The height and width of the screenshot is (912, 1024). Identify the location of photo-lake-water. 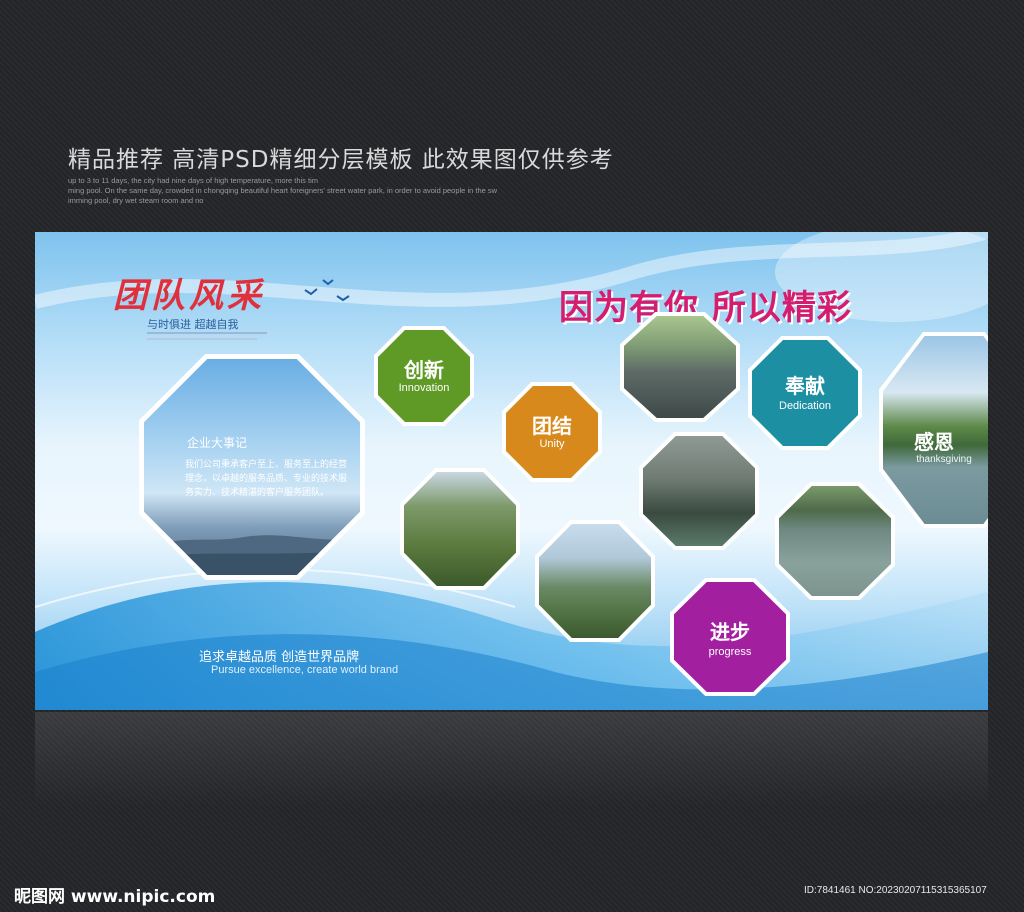
(835, 541).